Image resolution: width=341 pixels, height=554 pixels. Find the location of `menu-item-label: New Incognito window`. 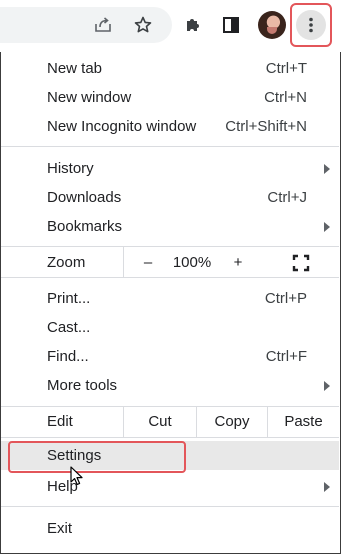

menu-item-label: New Incognito window is located at coordinates (122, 126).